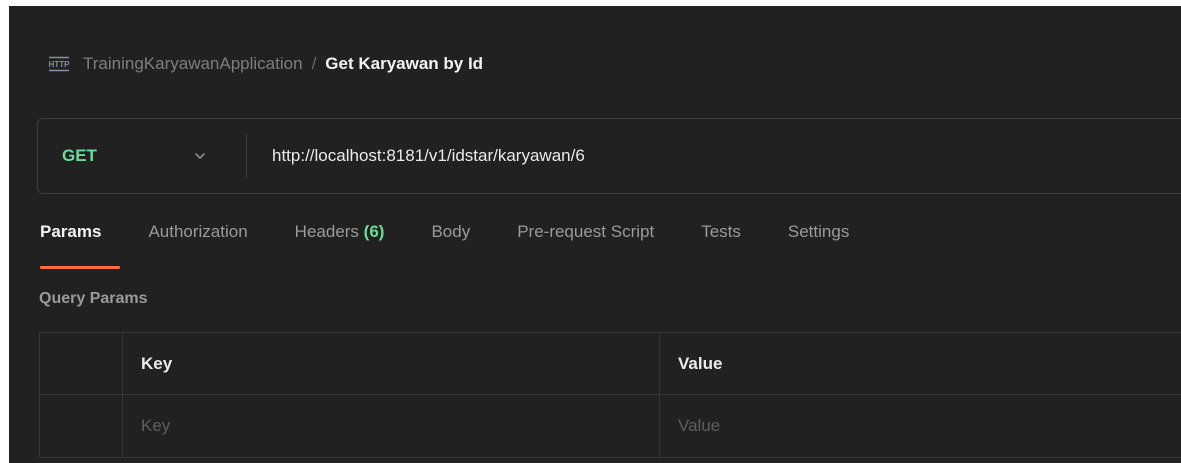 Image resolution: width=1181 pixels, height=463 pixels. What do you see at coordinates (450, 248) in the screenshot?
I see `tab-body: Body` at bounding box center [450, 248].